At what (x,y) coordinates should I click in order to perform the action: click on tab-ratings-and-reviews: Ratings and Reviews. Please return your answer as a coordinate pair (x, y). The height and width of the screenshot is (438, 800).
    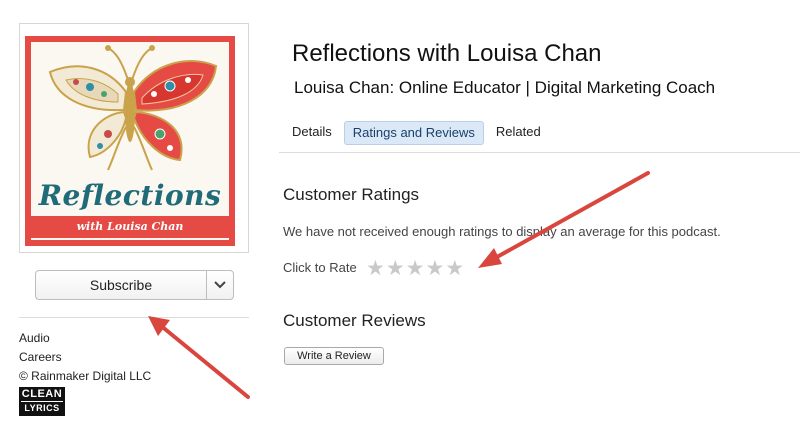
    Looking at the image, I should click on (413, 133).